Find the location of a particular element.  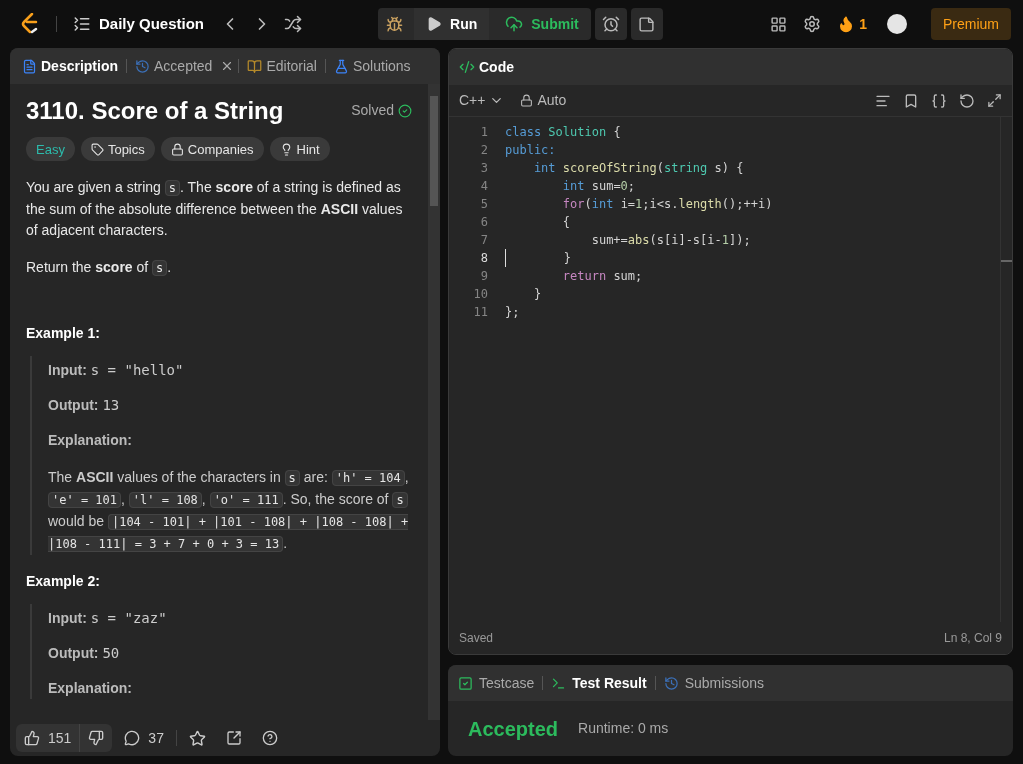

runtime-text: Runtime: 0 ms is located at coordinates (623, 728).